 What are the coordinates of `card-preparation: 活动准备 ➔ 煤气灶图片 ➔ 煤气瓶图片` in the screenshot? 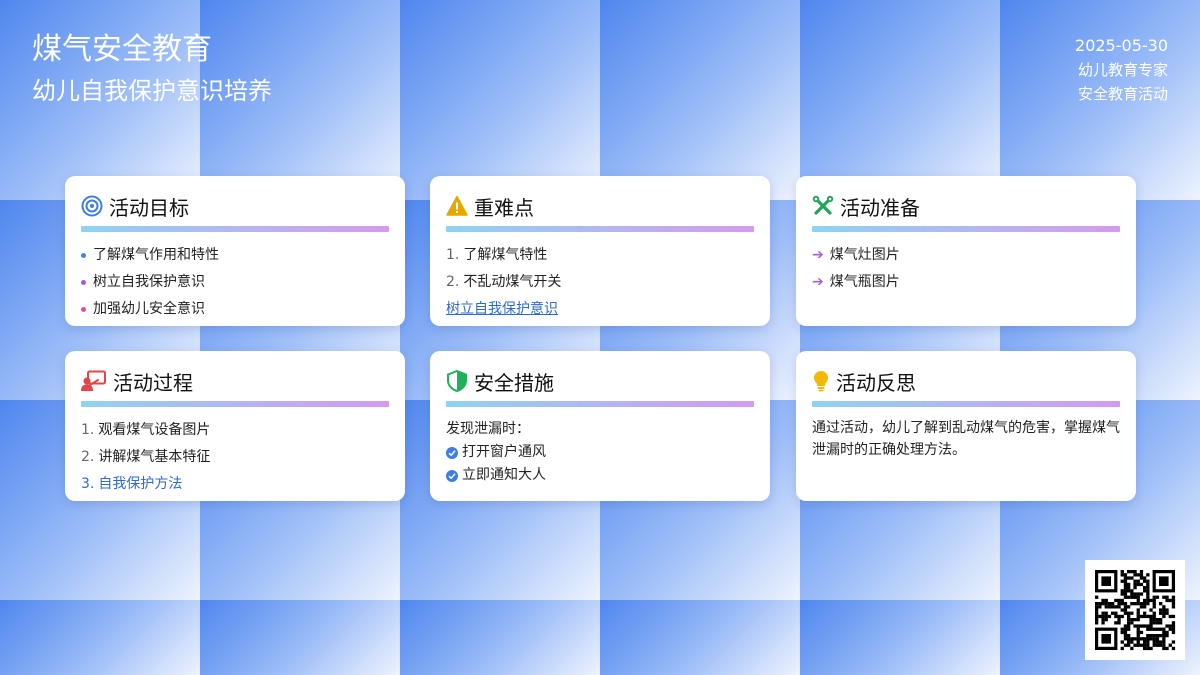 It's located at (966, 251).